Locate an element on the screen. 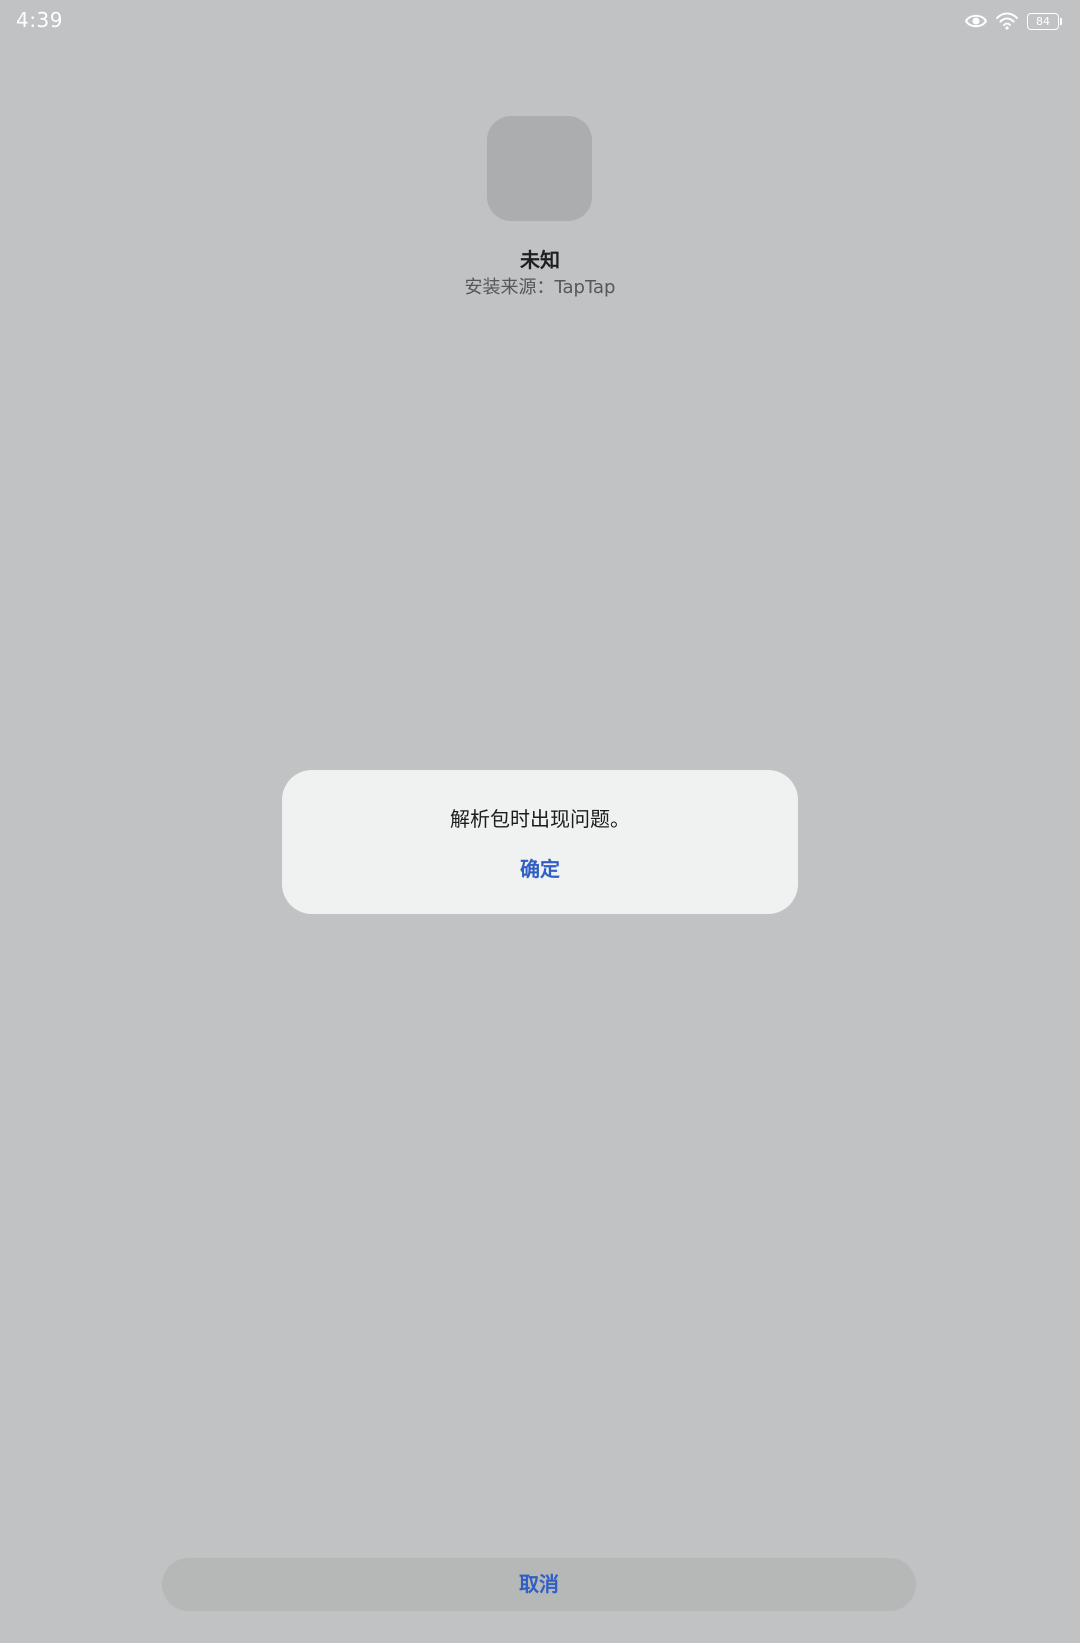  battery-level: 84 is located at coordinates (1043, 21).